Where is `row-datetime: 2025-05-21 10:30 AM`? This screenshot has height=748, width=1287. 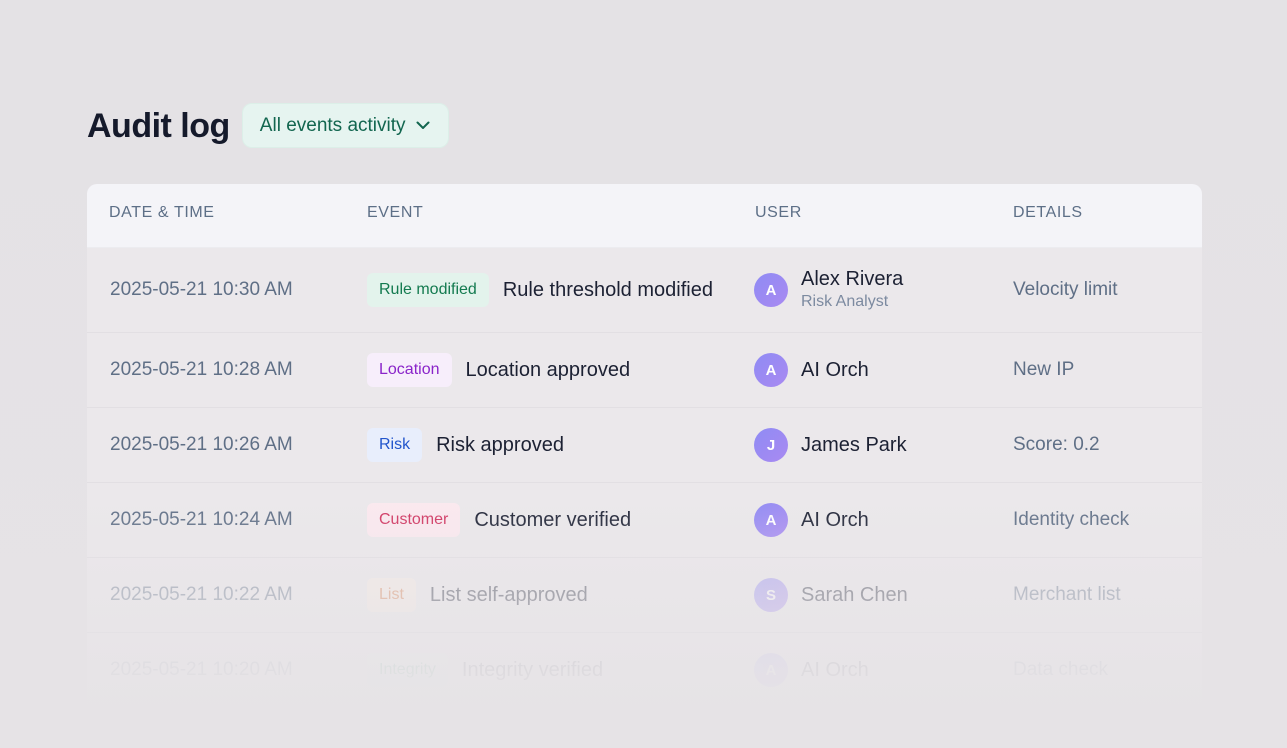 row-datetime: 2025-05-21 10:30 AM is located at coordinates (201, 289).